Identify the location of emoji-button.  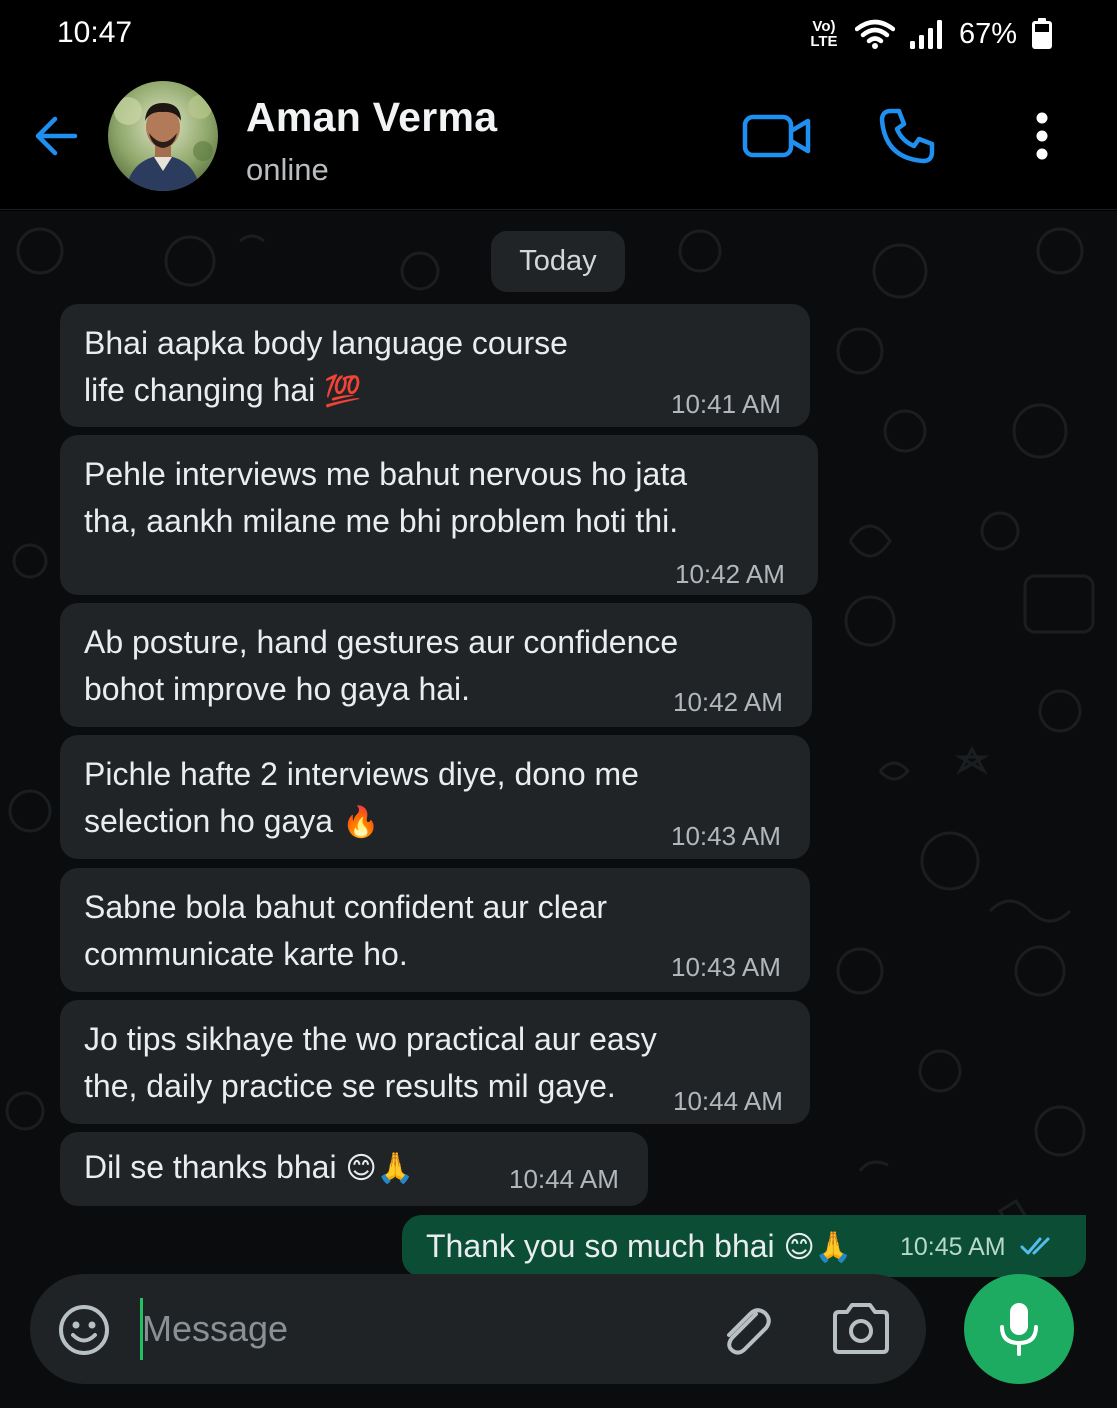
(84, 1330).